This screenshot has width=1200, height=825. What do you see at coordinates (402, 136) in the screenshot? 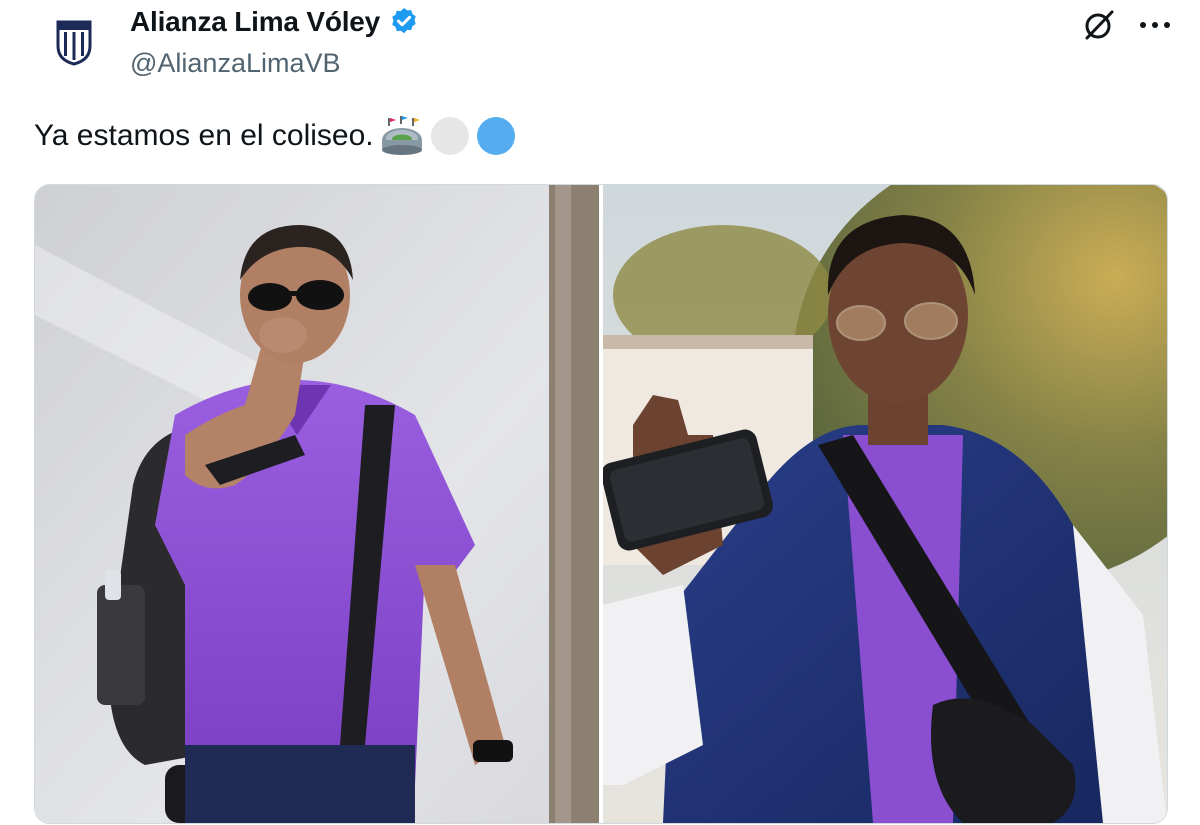
I see `stadium-emoji` at bounding box center [402, 136].